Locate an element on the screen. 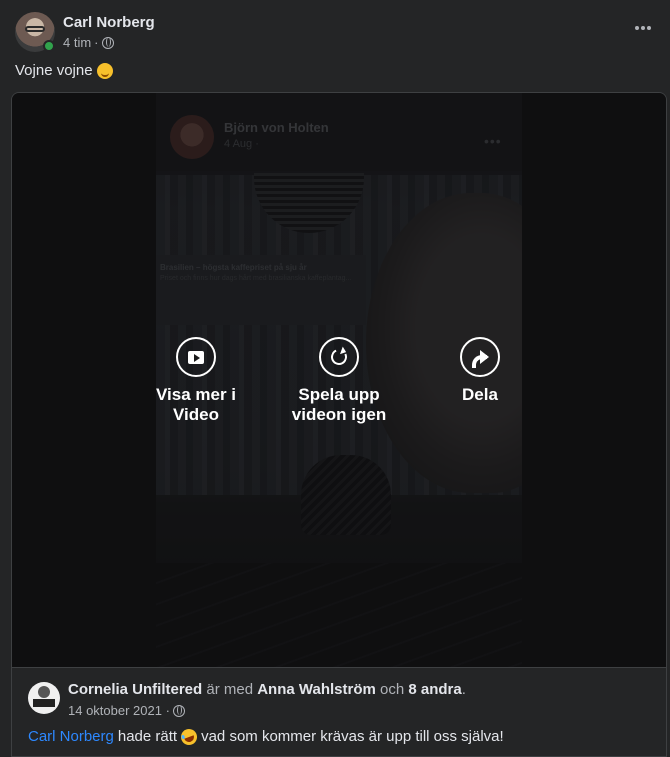 Image resolution: width=670 pixels, height=757 pixels. post-meta: 4 tim · is located at coordinates (88, 42).